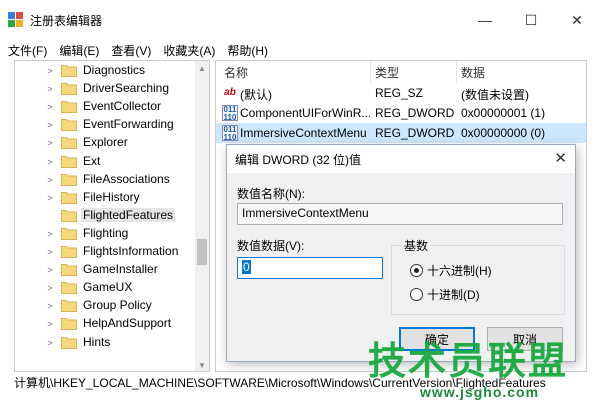 The height and width of the screenshot is (406, 600). Describe the element at coordinates (300, 20) in the screenshot. I see `title-bar: 注册表编辑器 — ☐ ✕` at that location.